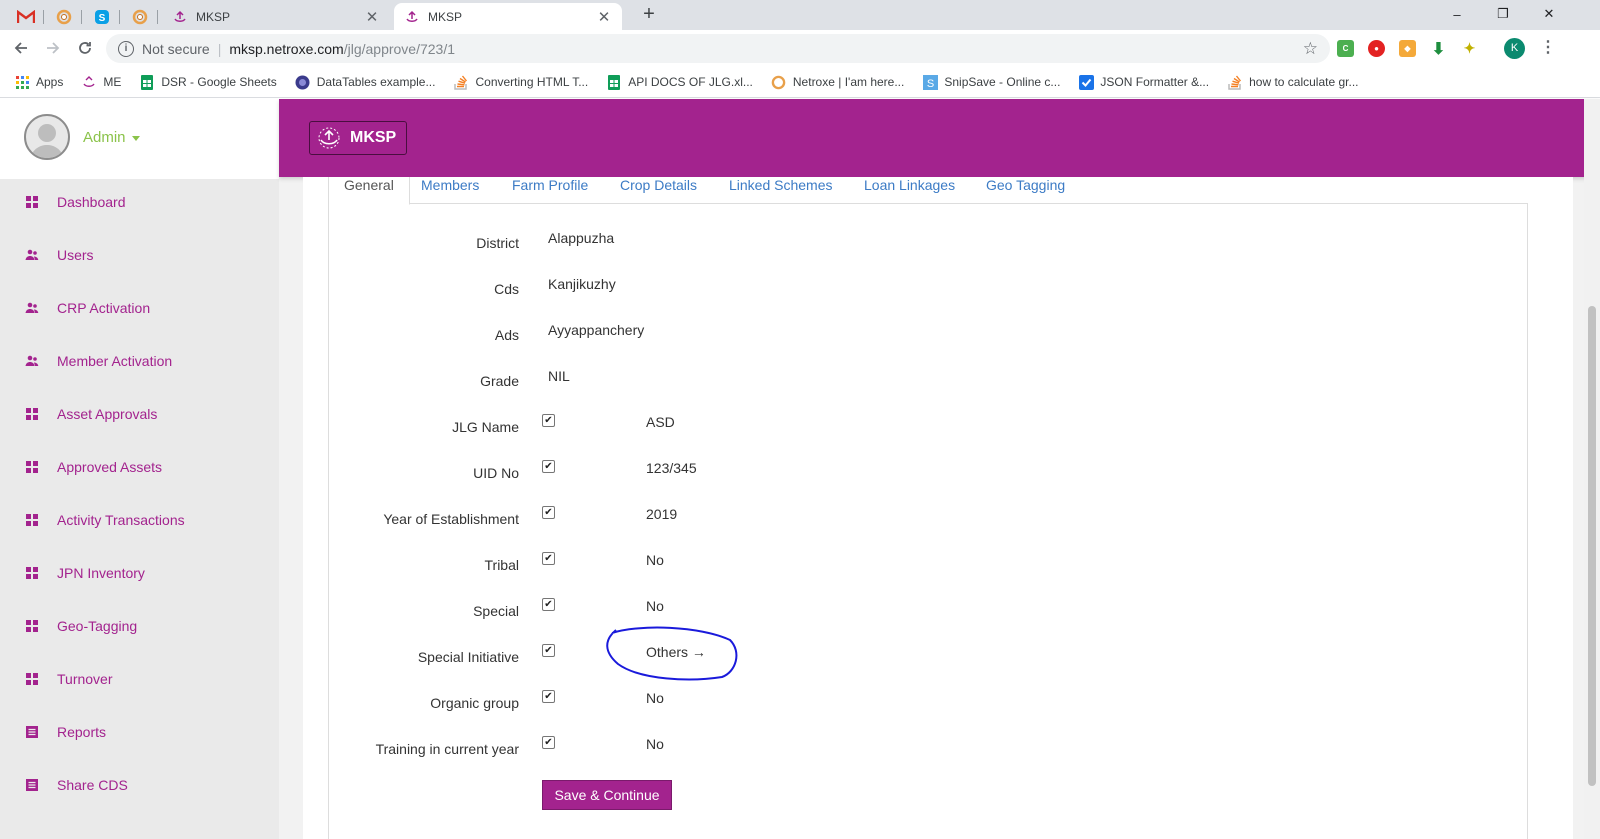 This screenshot has width=1600, height=839. Describe the element at coordinates (139, 467) in the screenshot. I see `sidebar-item-approved-assets: Approved Assets` at that location.